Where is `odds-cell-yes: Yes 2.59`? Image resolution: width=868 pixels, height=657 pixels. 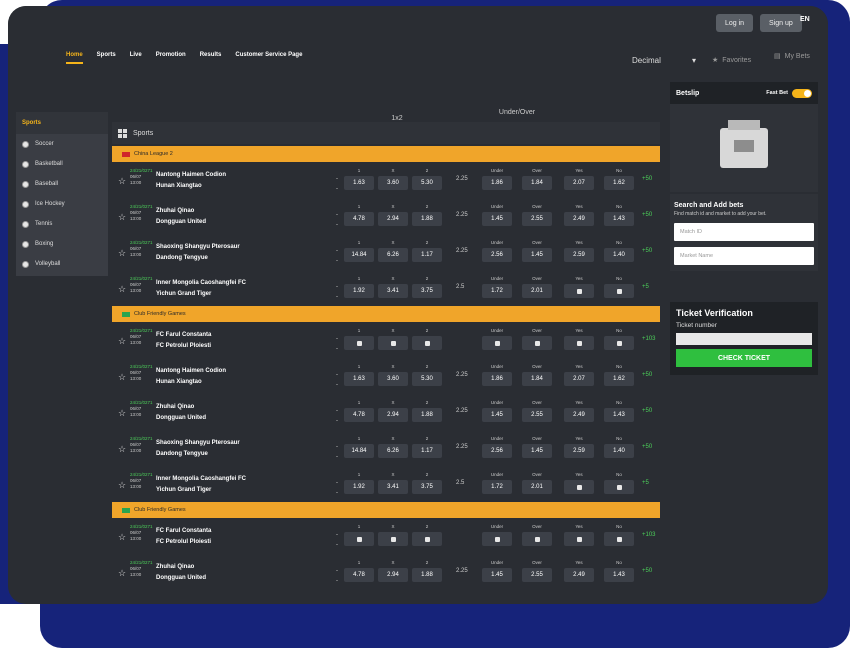 odds-cell-yes: Yes 2.59 is located at coordinates (579, 251).